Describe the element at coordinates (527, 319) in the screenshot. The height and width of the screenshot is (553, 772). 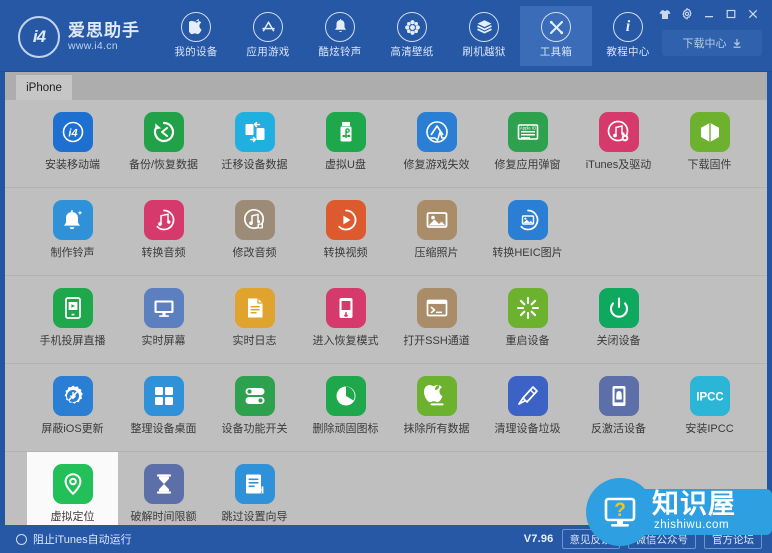
I see `tool-restart-device: 重启设备` at that location.